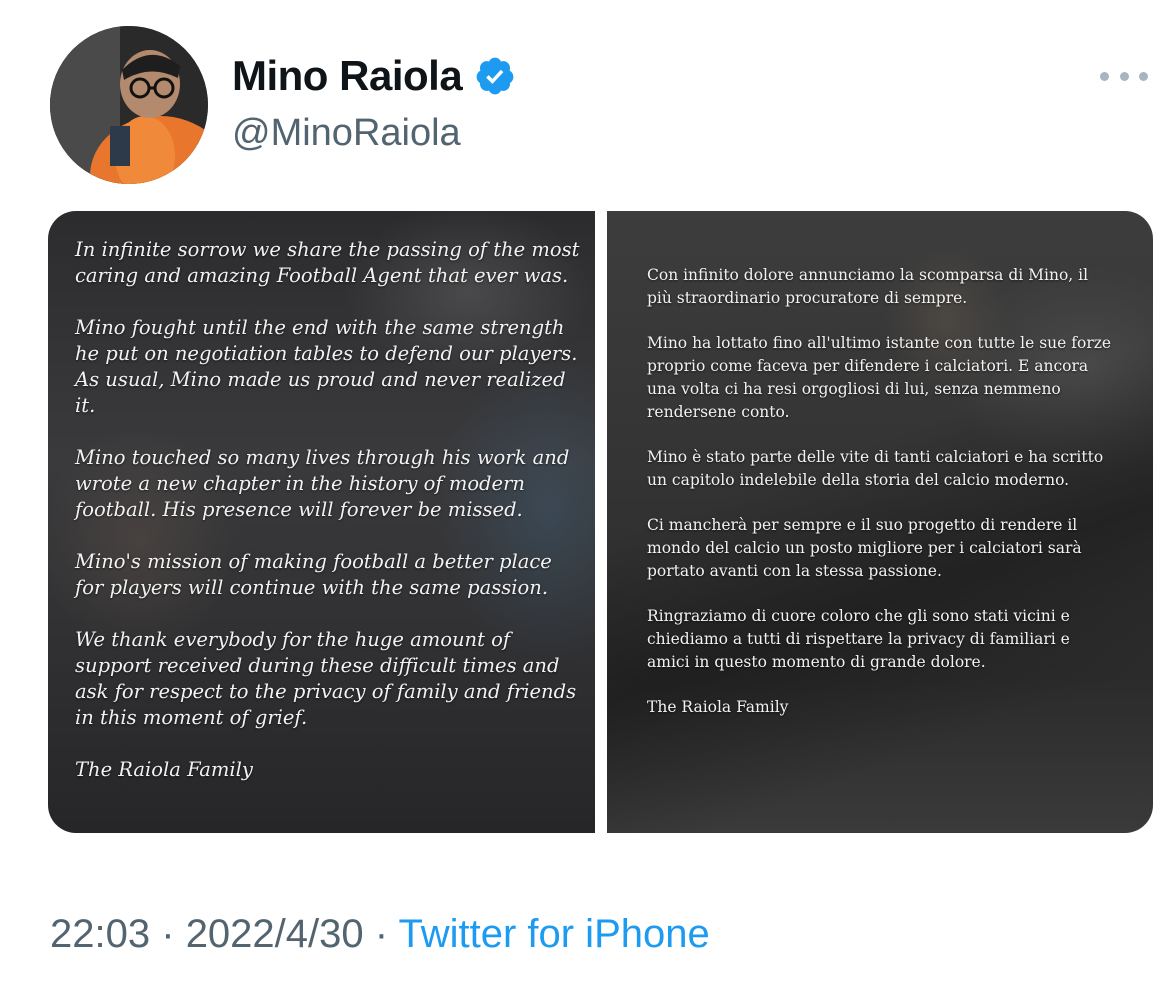  I want to click on tweet-metadata: 22:03 · 2022/4/30 · Twitter for iPhone, so click(380, 934).